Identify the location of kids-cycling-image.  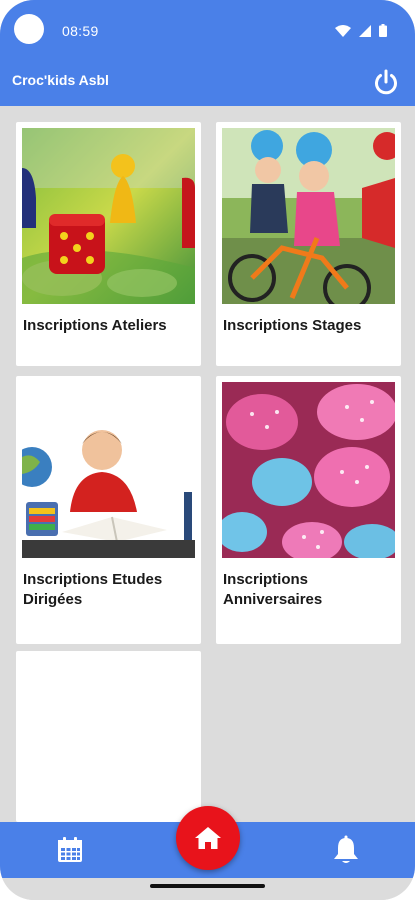
(308, 216).